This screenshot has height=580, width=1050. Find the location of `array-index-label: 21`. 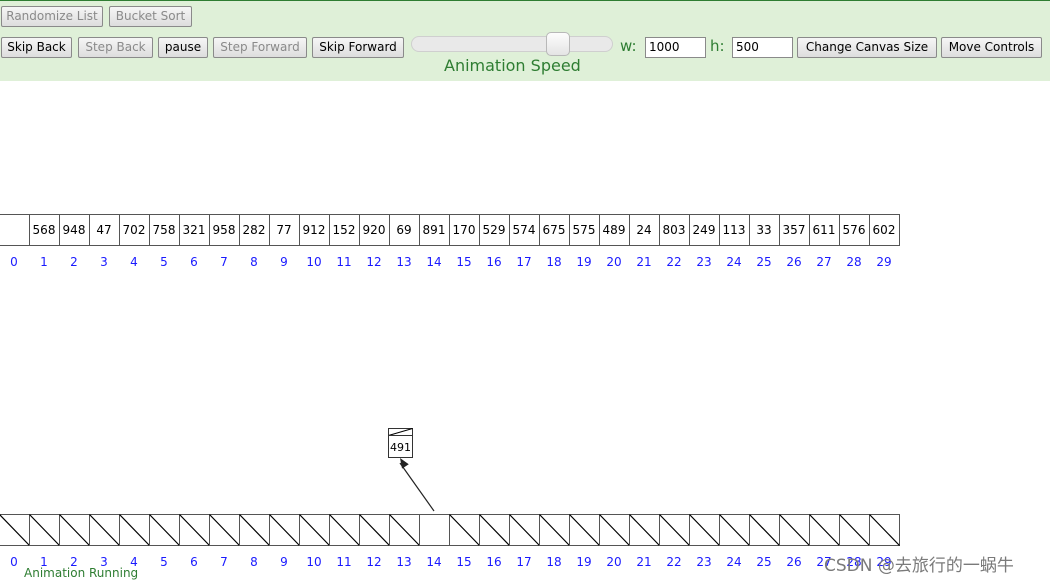

array-index-label: 21 is located at coordinates (643, 262).